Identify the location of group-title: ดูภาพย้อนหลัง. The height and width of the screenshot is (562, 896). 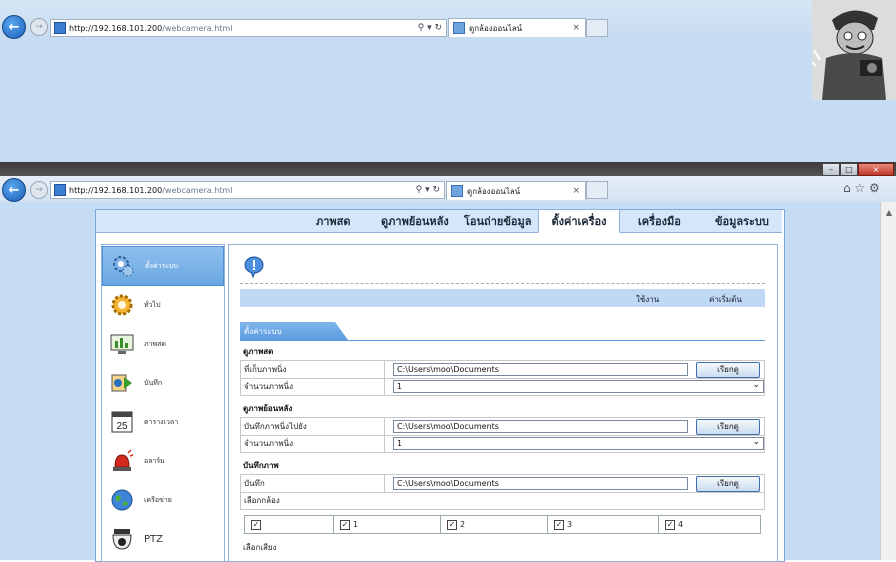
(268, 408).